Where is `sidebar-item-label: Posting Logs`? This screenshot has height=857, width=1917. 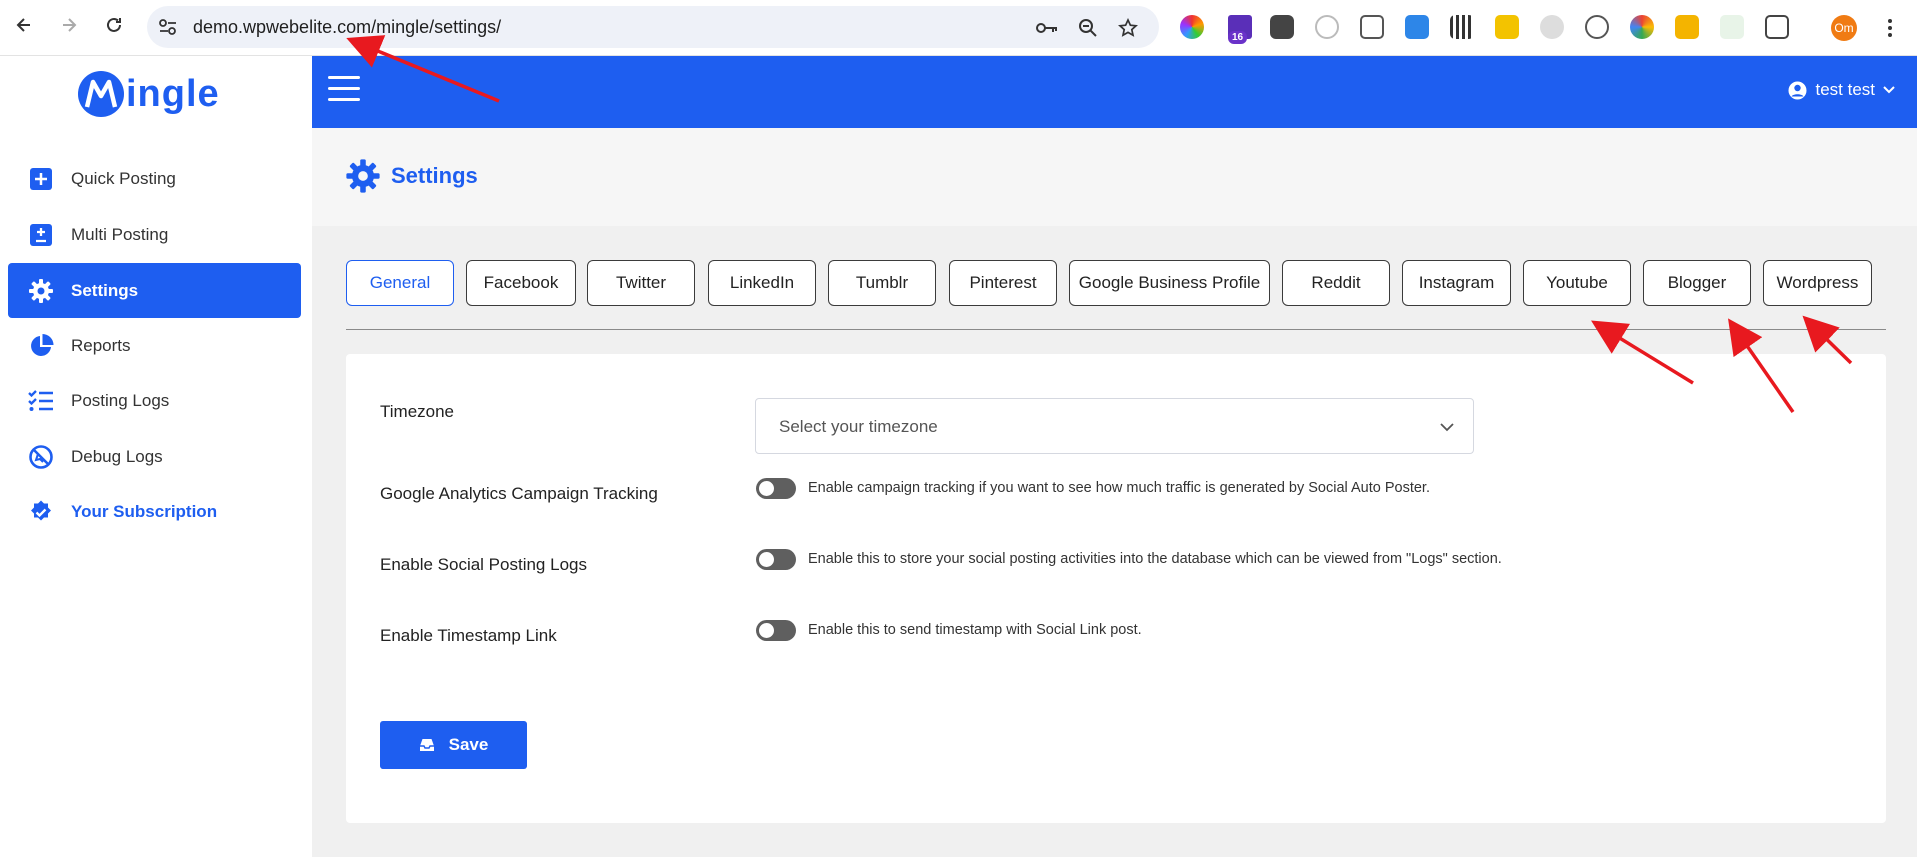
sidebar-item-label: Posting Logs is located at coordinates (120, 400).